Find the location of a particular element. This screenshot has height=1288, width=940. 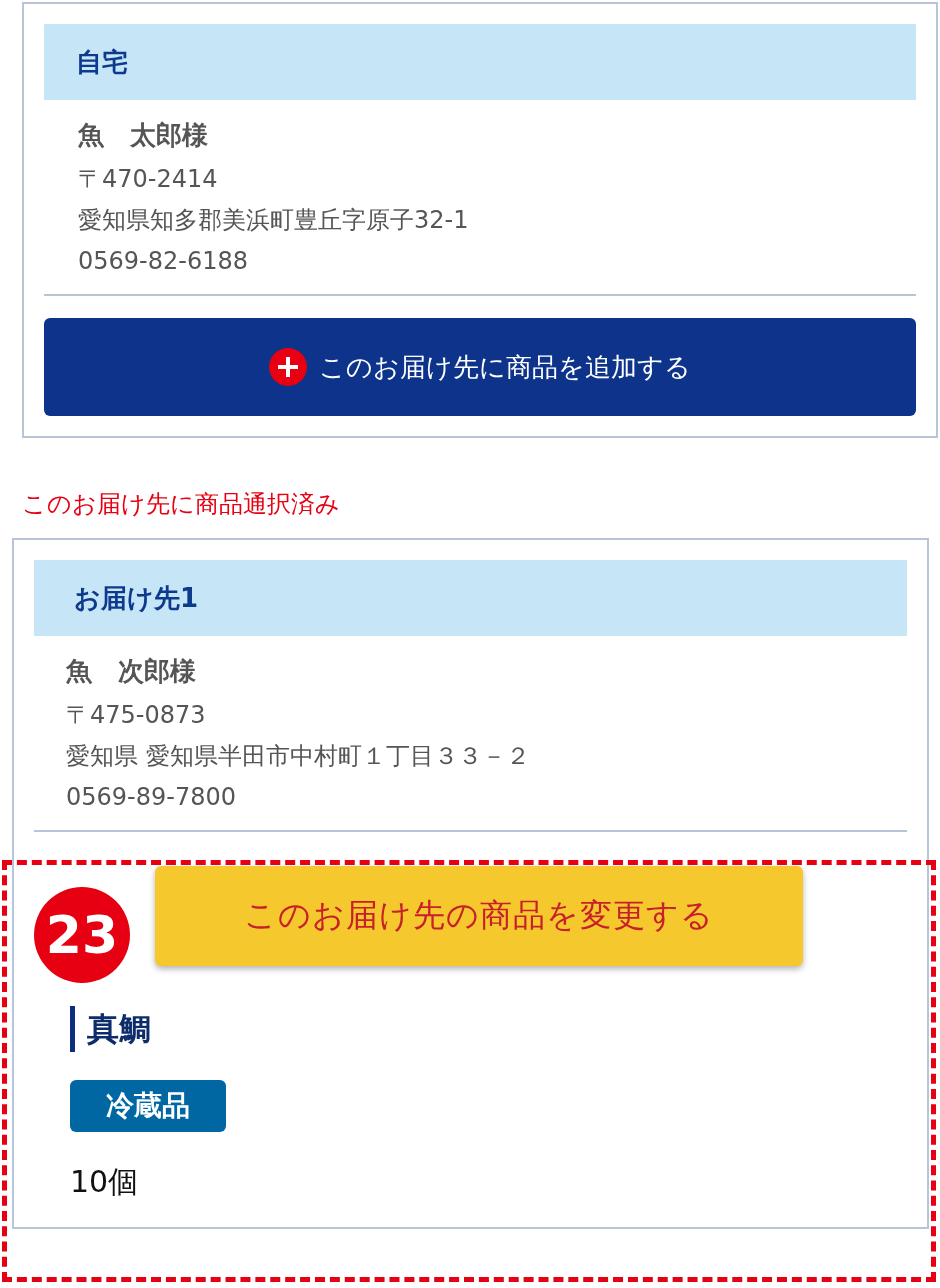

address-title: 自宅 is located at coordinates (102, 62).